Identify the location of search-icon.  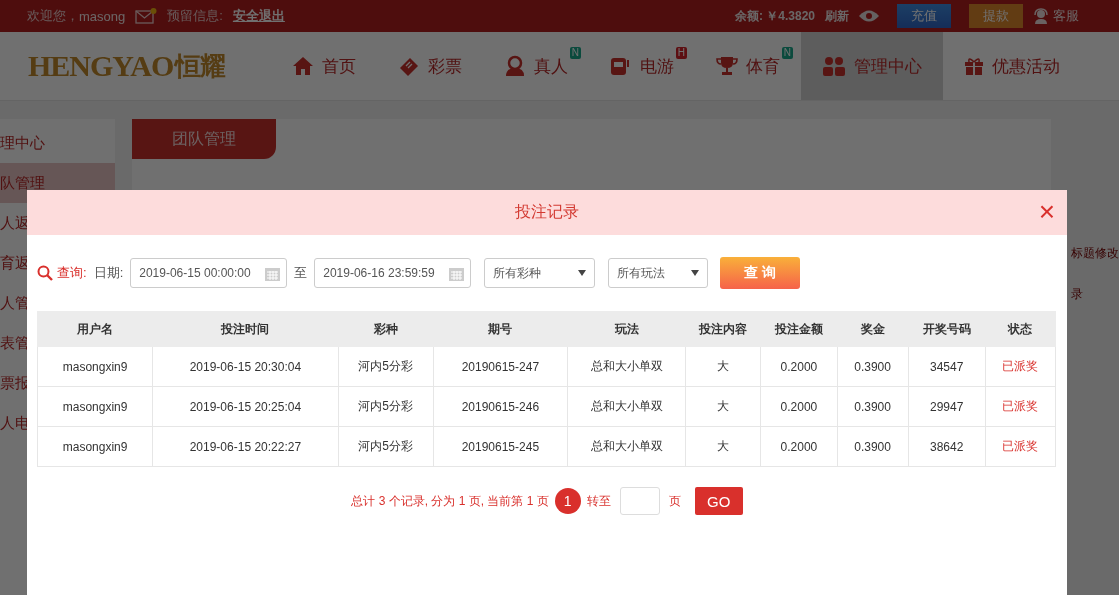
(45, 273).